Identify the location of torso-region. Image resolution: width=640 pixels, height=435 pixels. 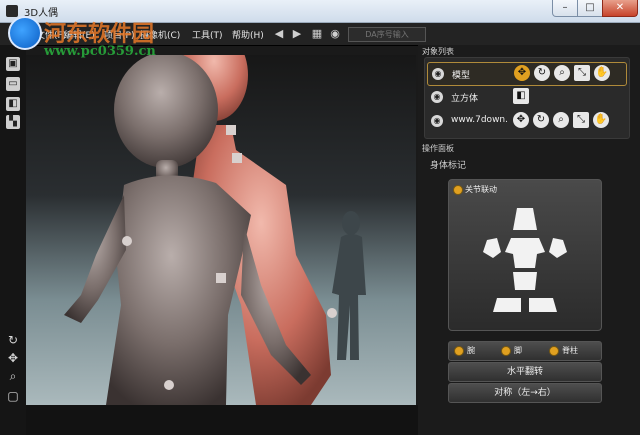
(525, 253).